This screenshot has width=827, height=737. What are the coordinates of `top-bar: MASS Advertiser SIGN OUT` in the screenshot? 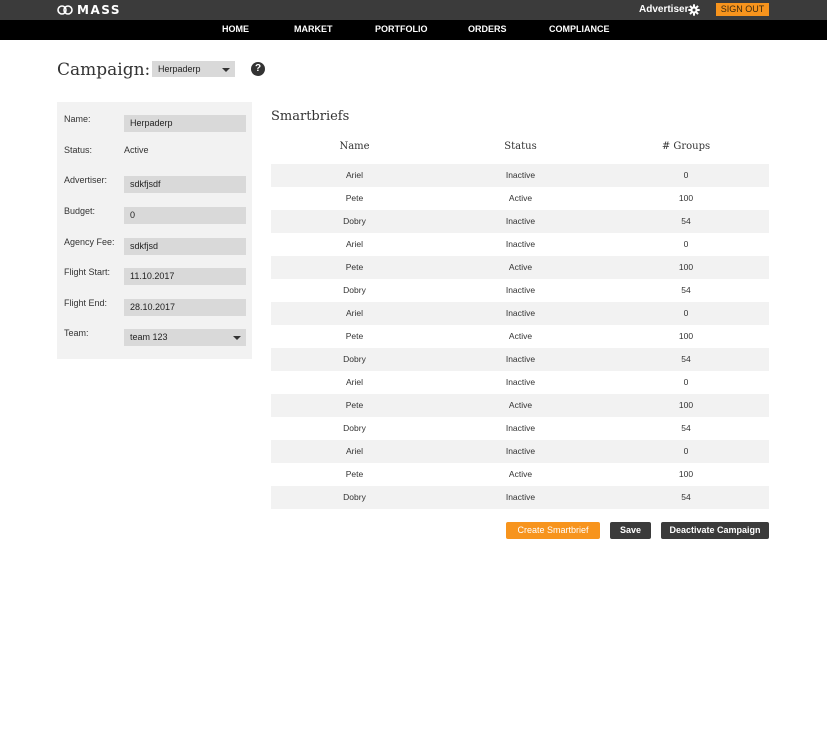 It's located at (413, 10).